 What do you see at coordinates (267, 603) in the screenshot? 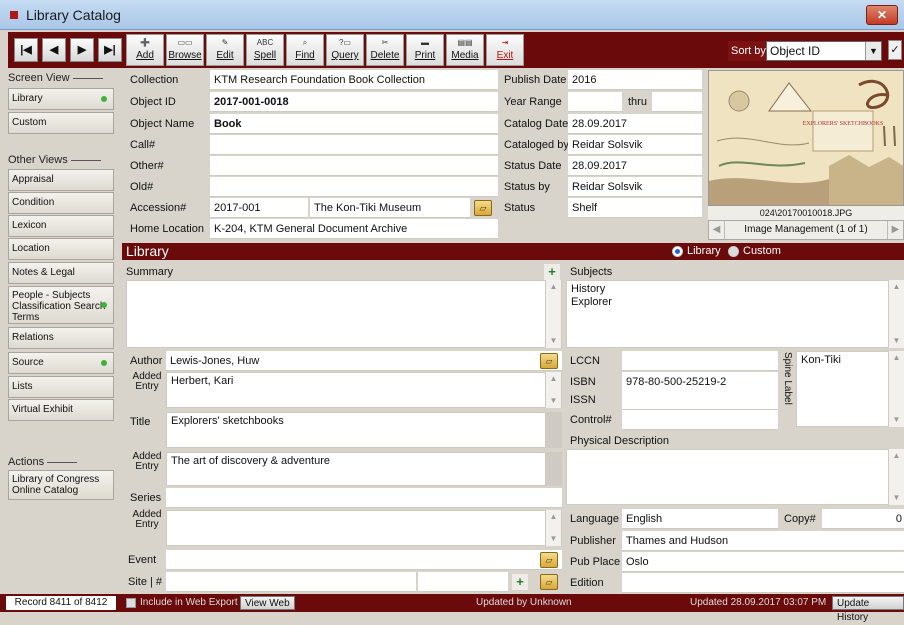
I see `view-web-button: View Web` at bounding box center [267, 603].